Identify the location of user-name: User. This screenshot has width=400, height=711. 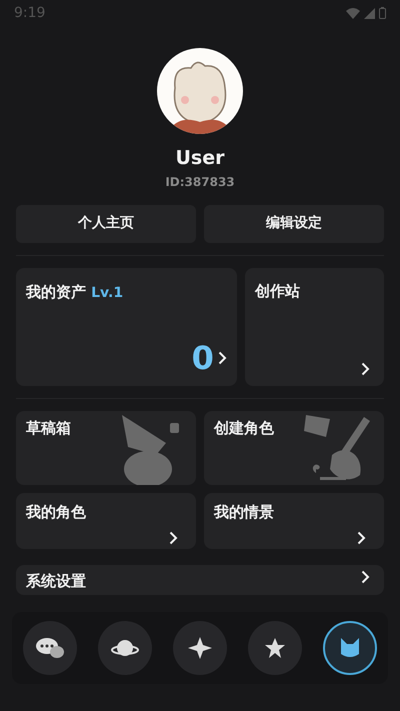
(200, 158).